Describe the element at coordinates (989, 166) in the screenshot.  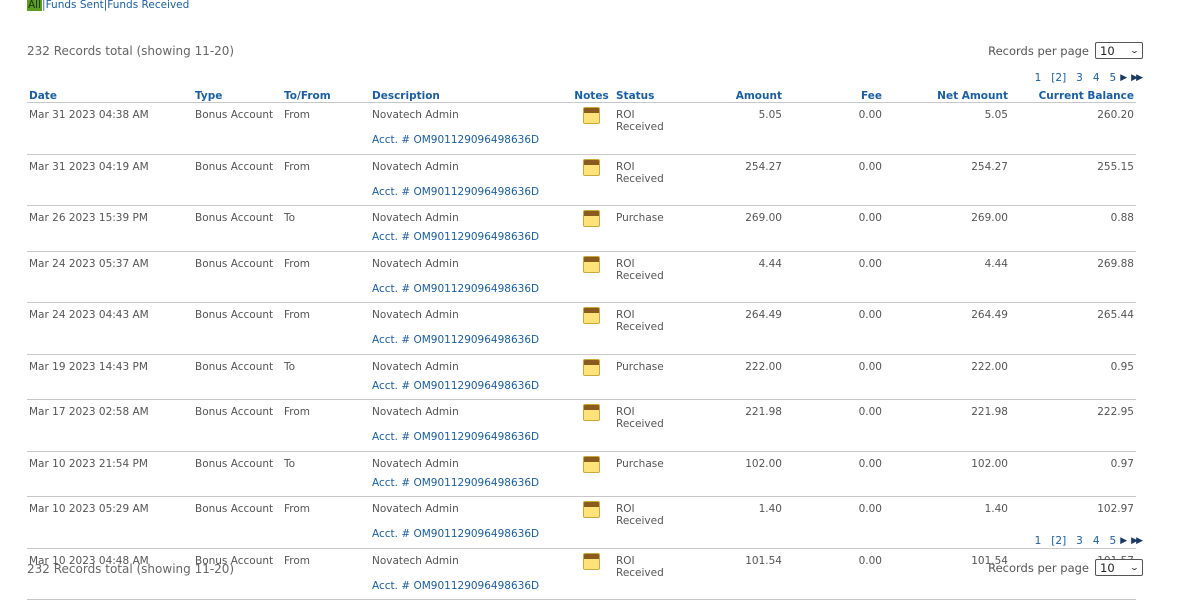
I see `transaction-net-amount: 254.27` at that location.